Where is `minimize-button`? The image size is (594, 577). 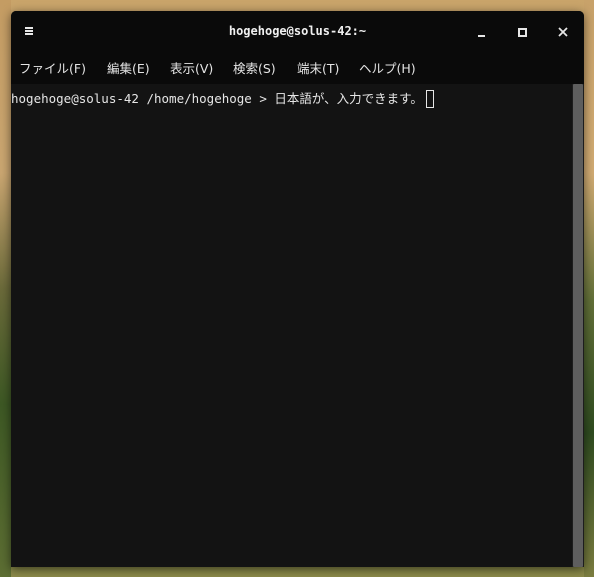 minimize-button is located at coordinates (481, 32).